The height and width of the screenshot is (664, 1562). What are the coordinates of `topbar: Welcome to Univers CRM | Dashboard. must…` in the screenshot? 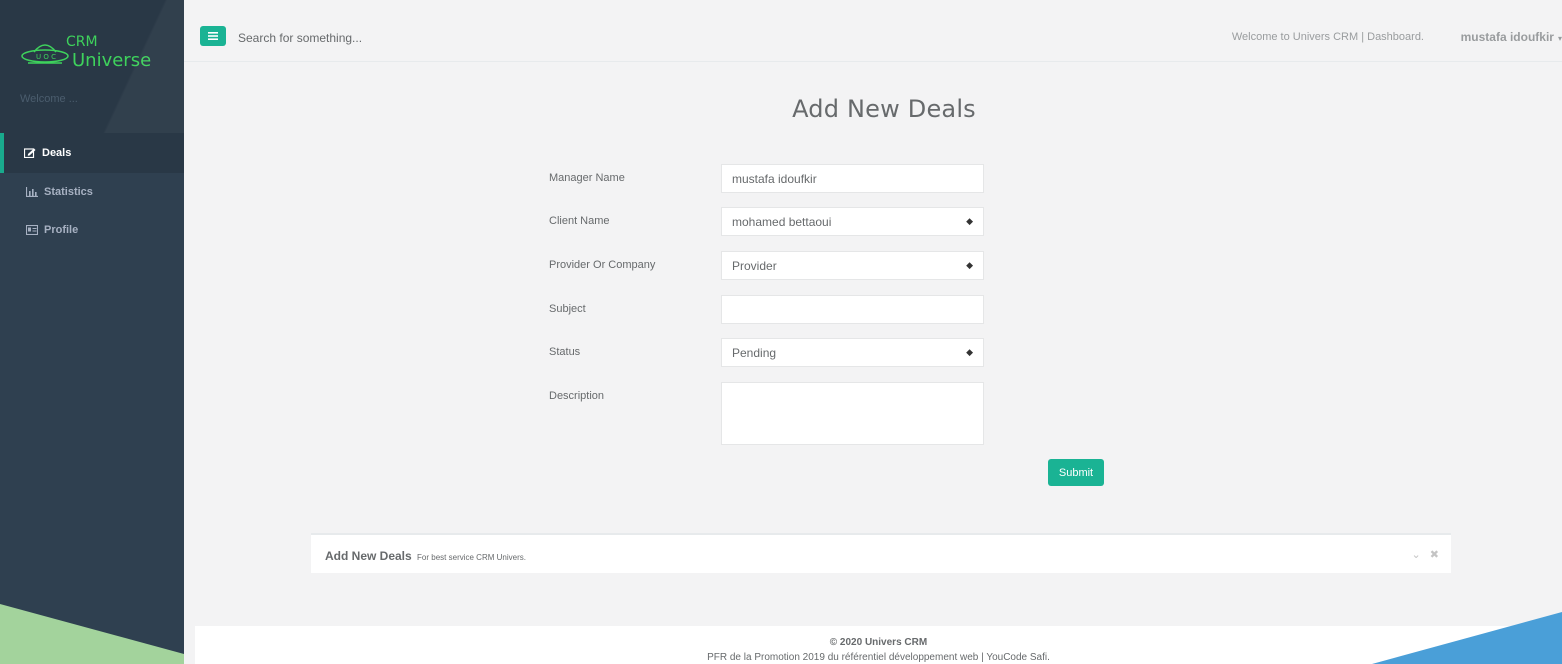 It's located at (873, 31).